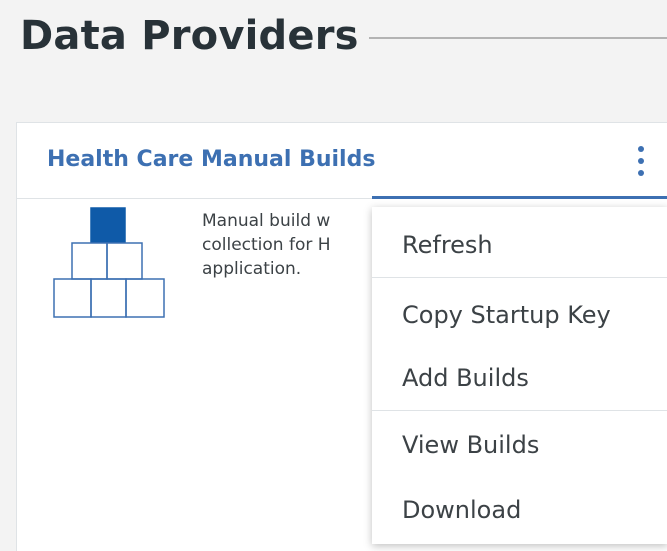  What do you see at coordinates (519, 510) in the screenshot?
I see `menu-item-download: Download` at bounding box center [519, 510].